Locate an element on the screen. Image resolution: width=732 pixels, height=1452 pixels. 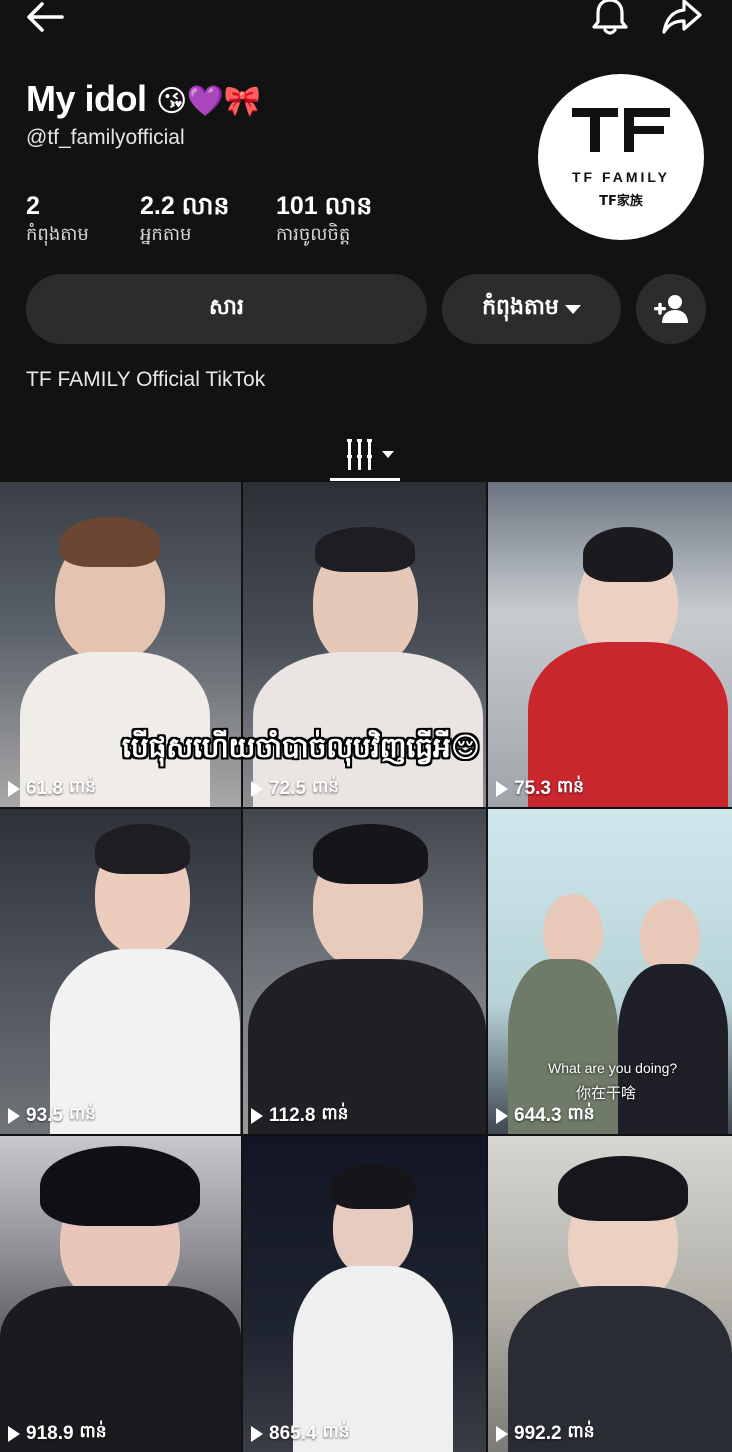
grid-columns-icon is located at coordinates (366, 455).